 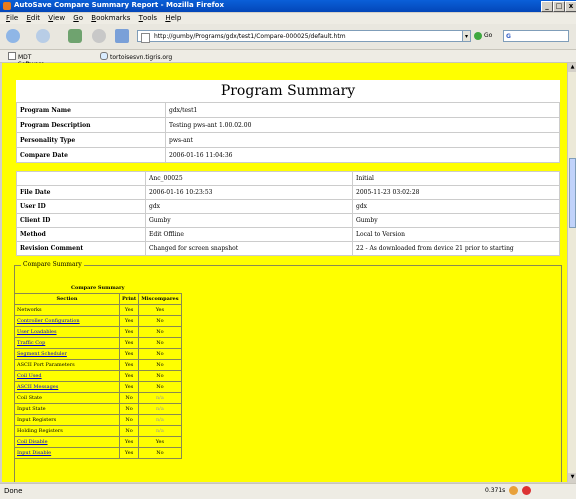 I want to click on table-row: Input Disable Yes No, so click(x=98, y=453).